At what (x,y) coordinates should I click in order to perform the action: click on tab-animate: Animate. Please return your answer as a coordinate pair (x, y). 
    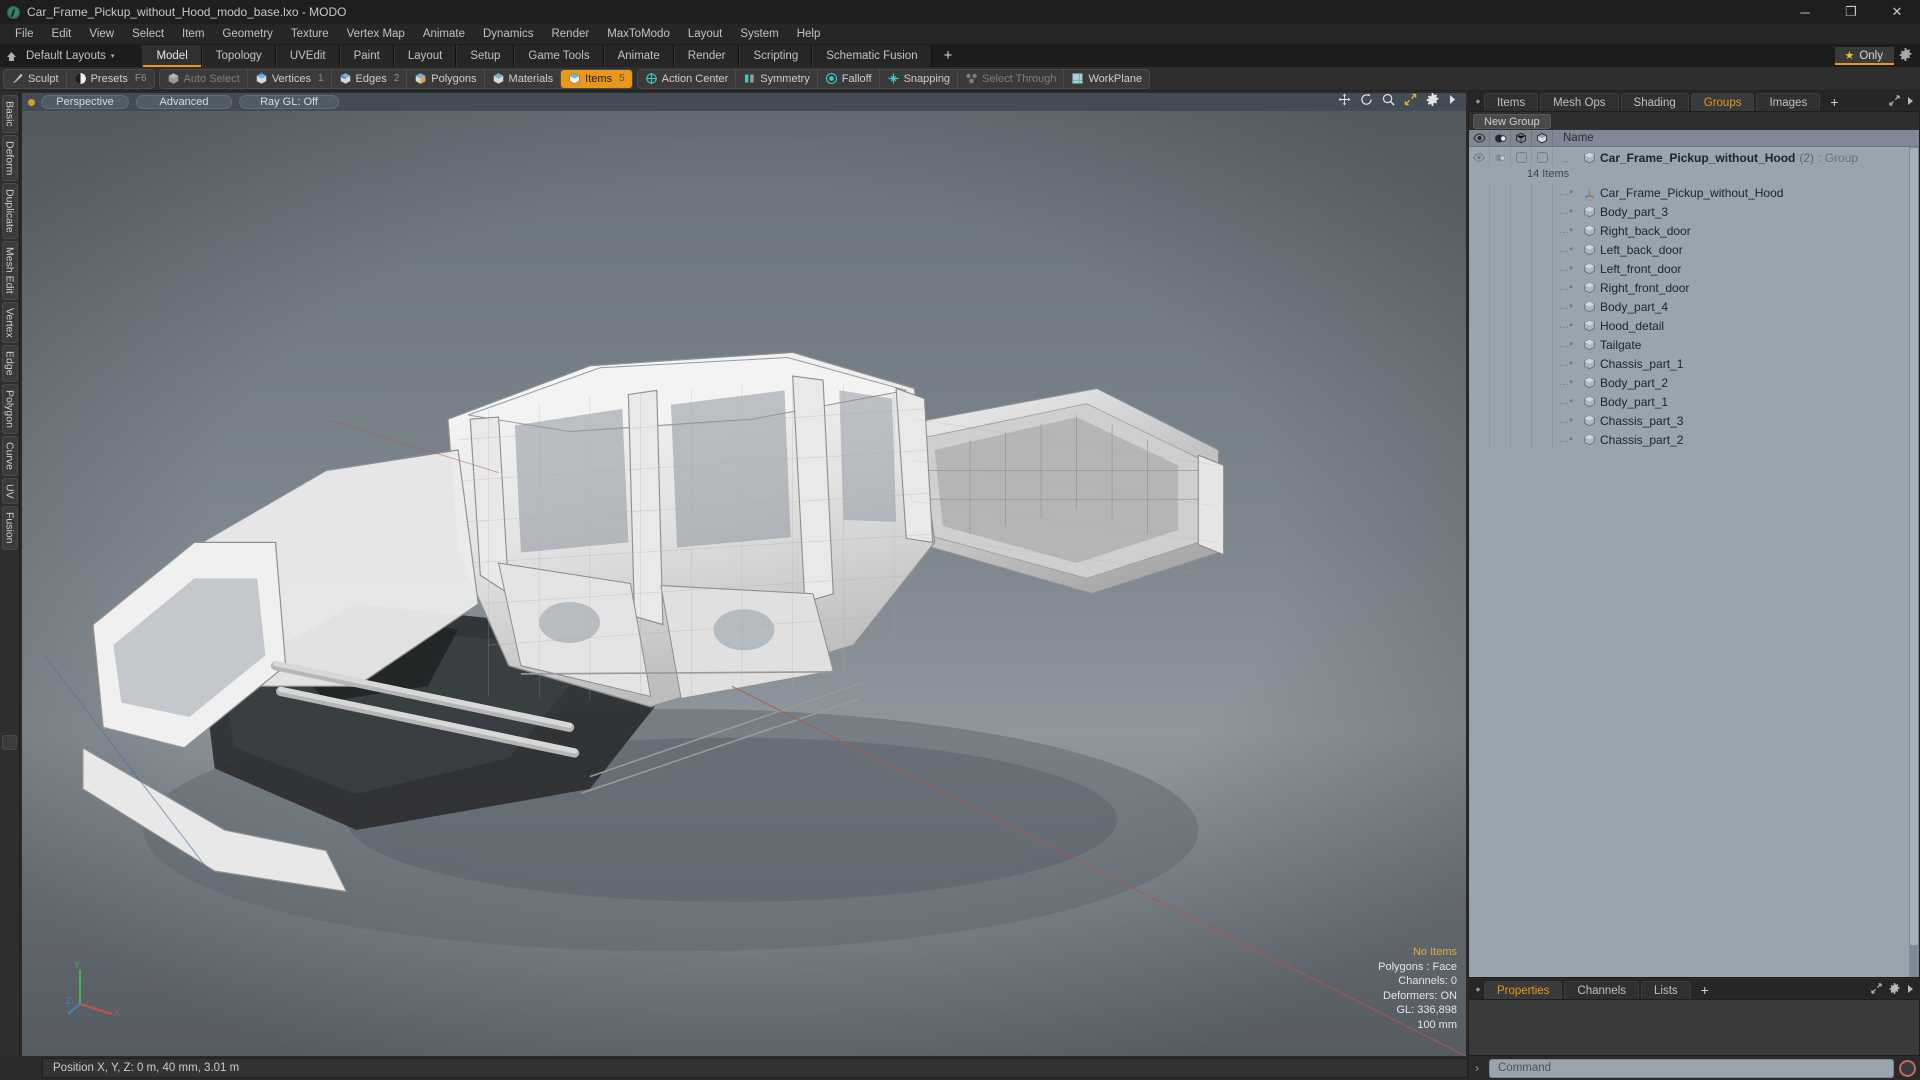
    Looking at the image, I should click on (638, 56).